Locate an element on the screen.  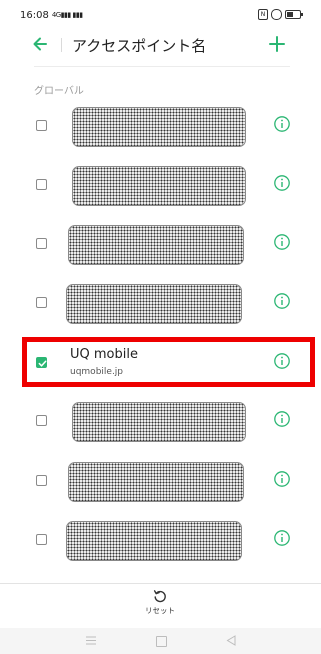
battery-icon is located at coordinates (294, 14).